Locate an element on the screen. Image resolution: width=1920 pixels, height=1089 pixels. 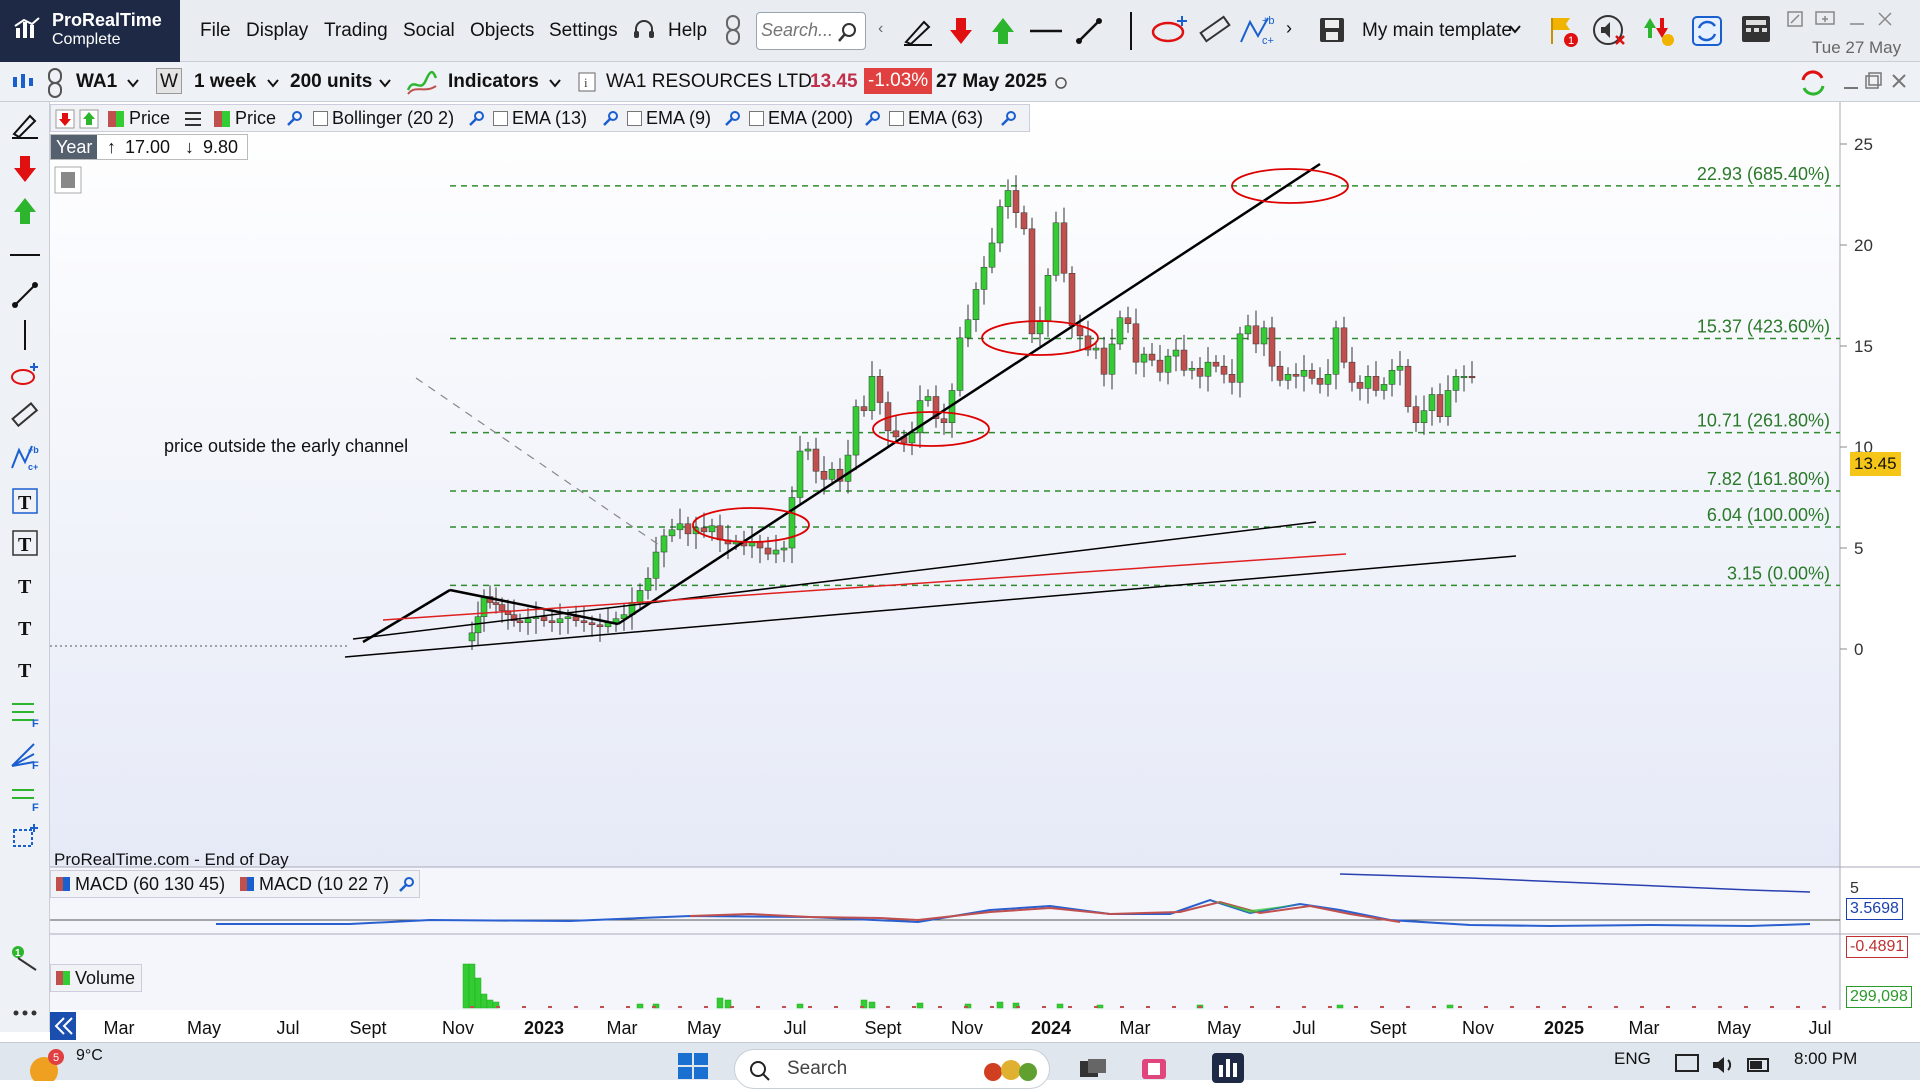
ema200-checkbox is located at coordinates (756, 118).